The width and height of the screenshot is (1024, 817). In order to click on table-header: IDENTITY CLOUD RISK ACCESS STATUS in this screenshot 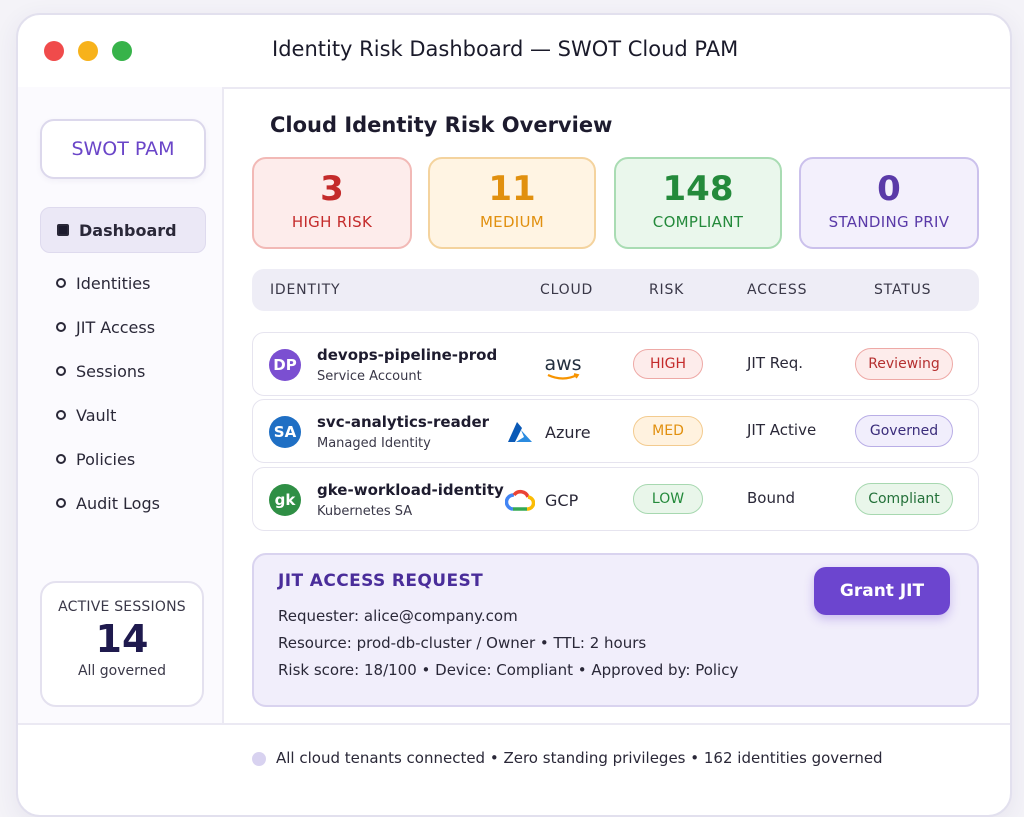, I will do `click(615, 290)`.